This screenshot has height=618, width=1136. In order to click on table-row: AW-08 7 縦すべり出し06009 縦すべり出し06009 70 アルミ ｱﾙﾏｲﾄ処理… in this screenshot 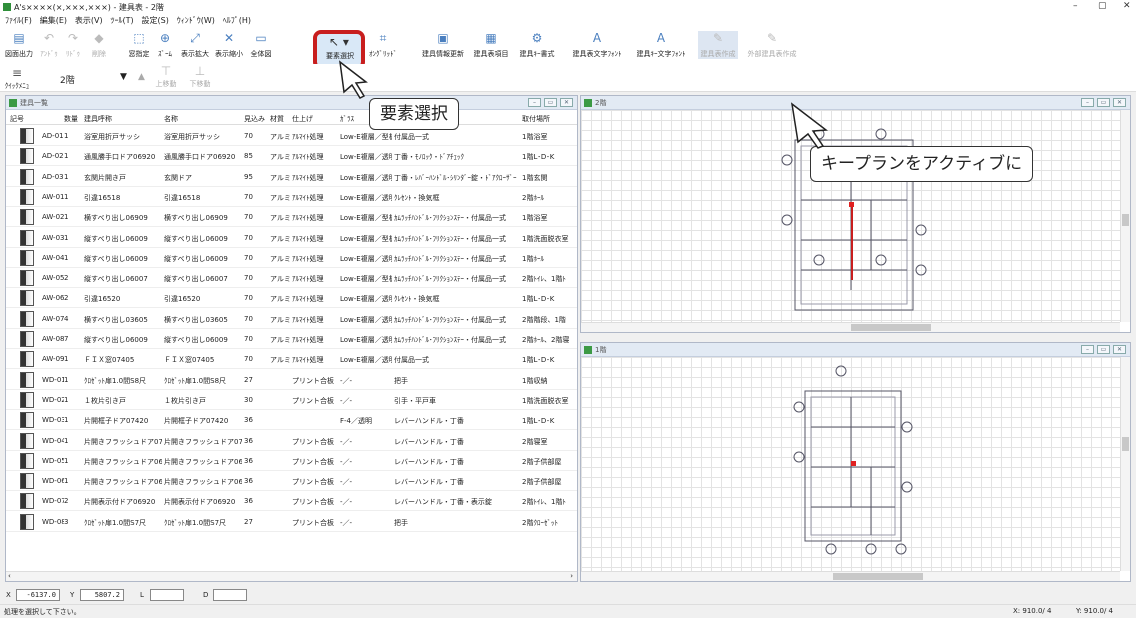, I will do `click(291, 339)`.